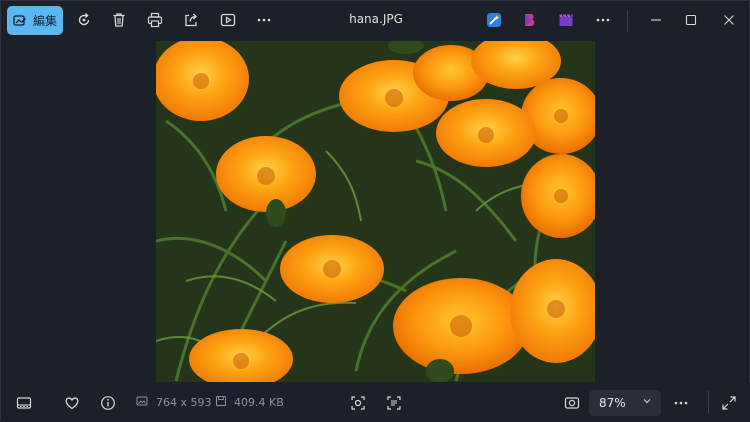 Image resolution: width=750 pixels, height=422 pixels. I want to click on rotate-button, so click(84, 20).